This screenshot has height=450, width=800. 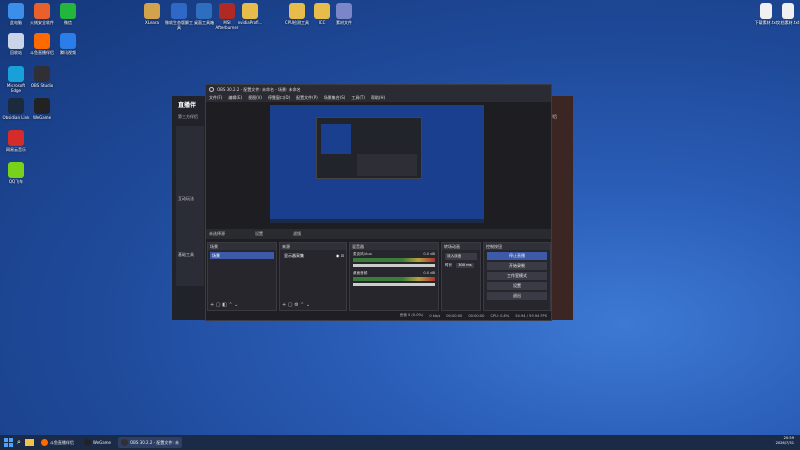 I want to click on desktop-icon: XLeara, so click(x=152, y=14).